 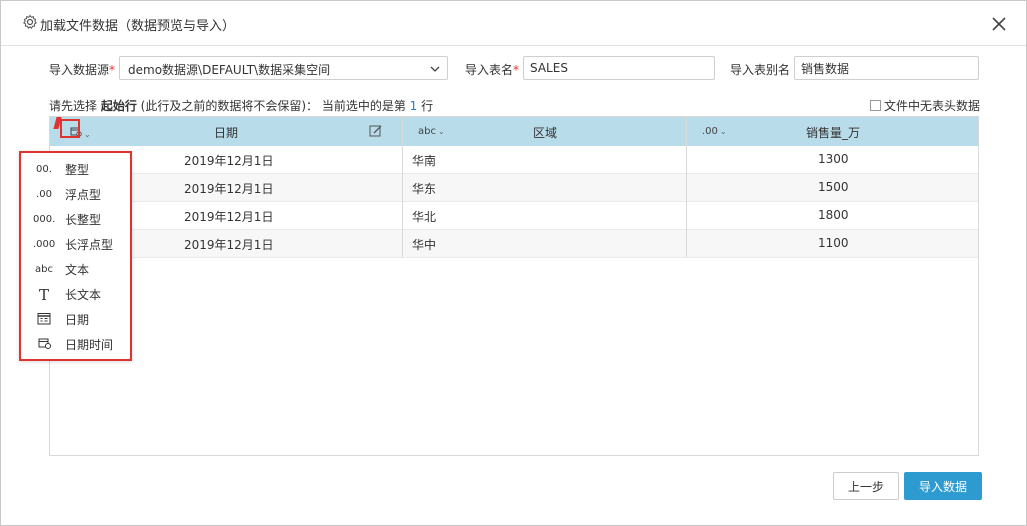 What do you see at coordinates (514, 244) in the screenshot?
I see `table-row: 2019年12月1日 华中 1100` at bounding box center [514, 244].